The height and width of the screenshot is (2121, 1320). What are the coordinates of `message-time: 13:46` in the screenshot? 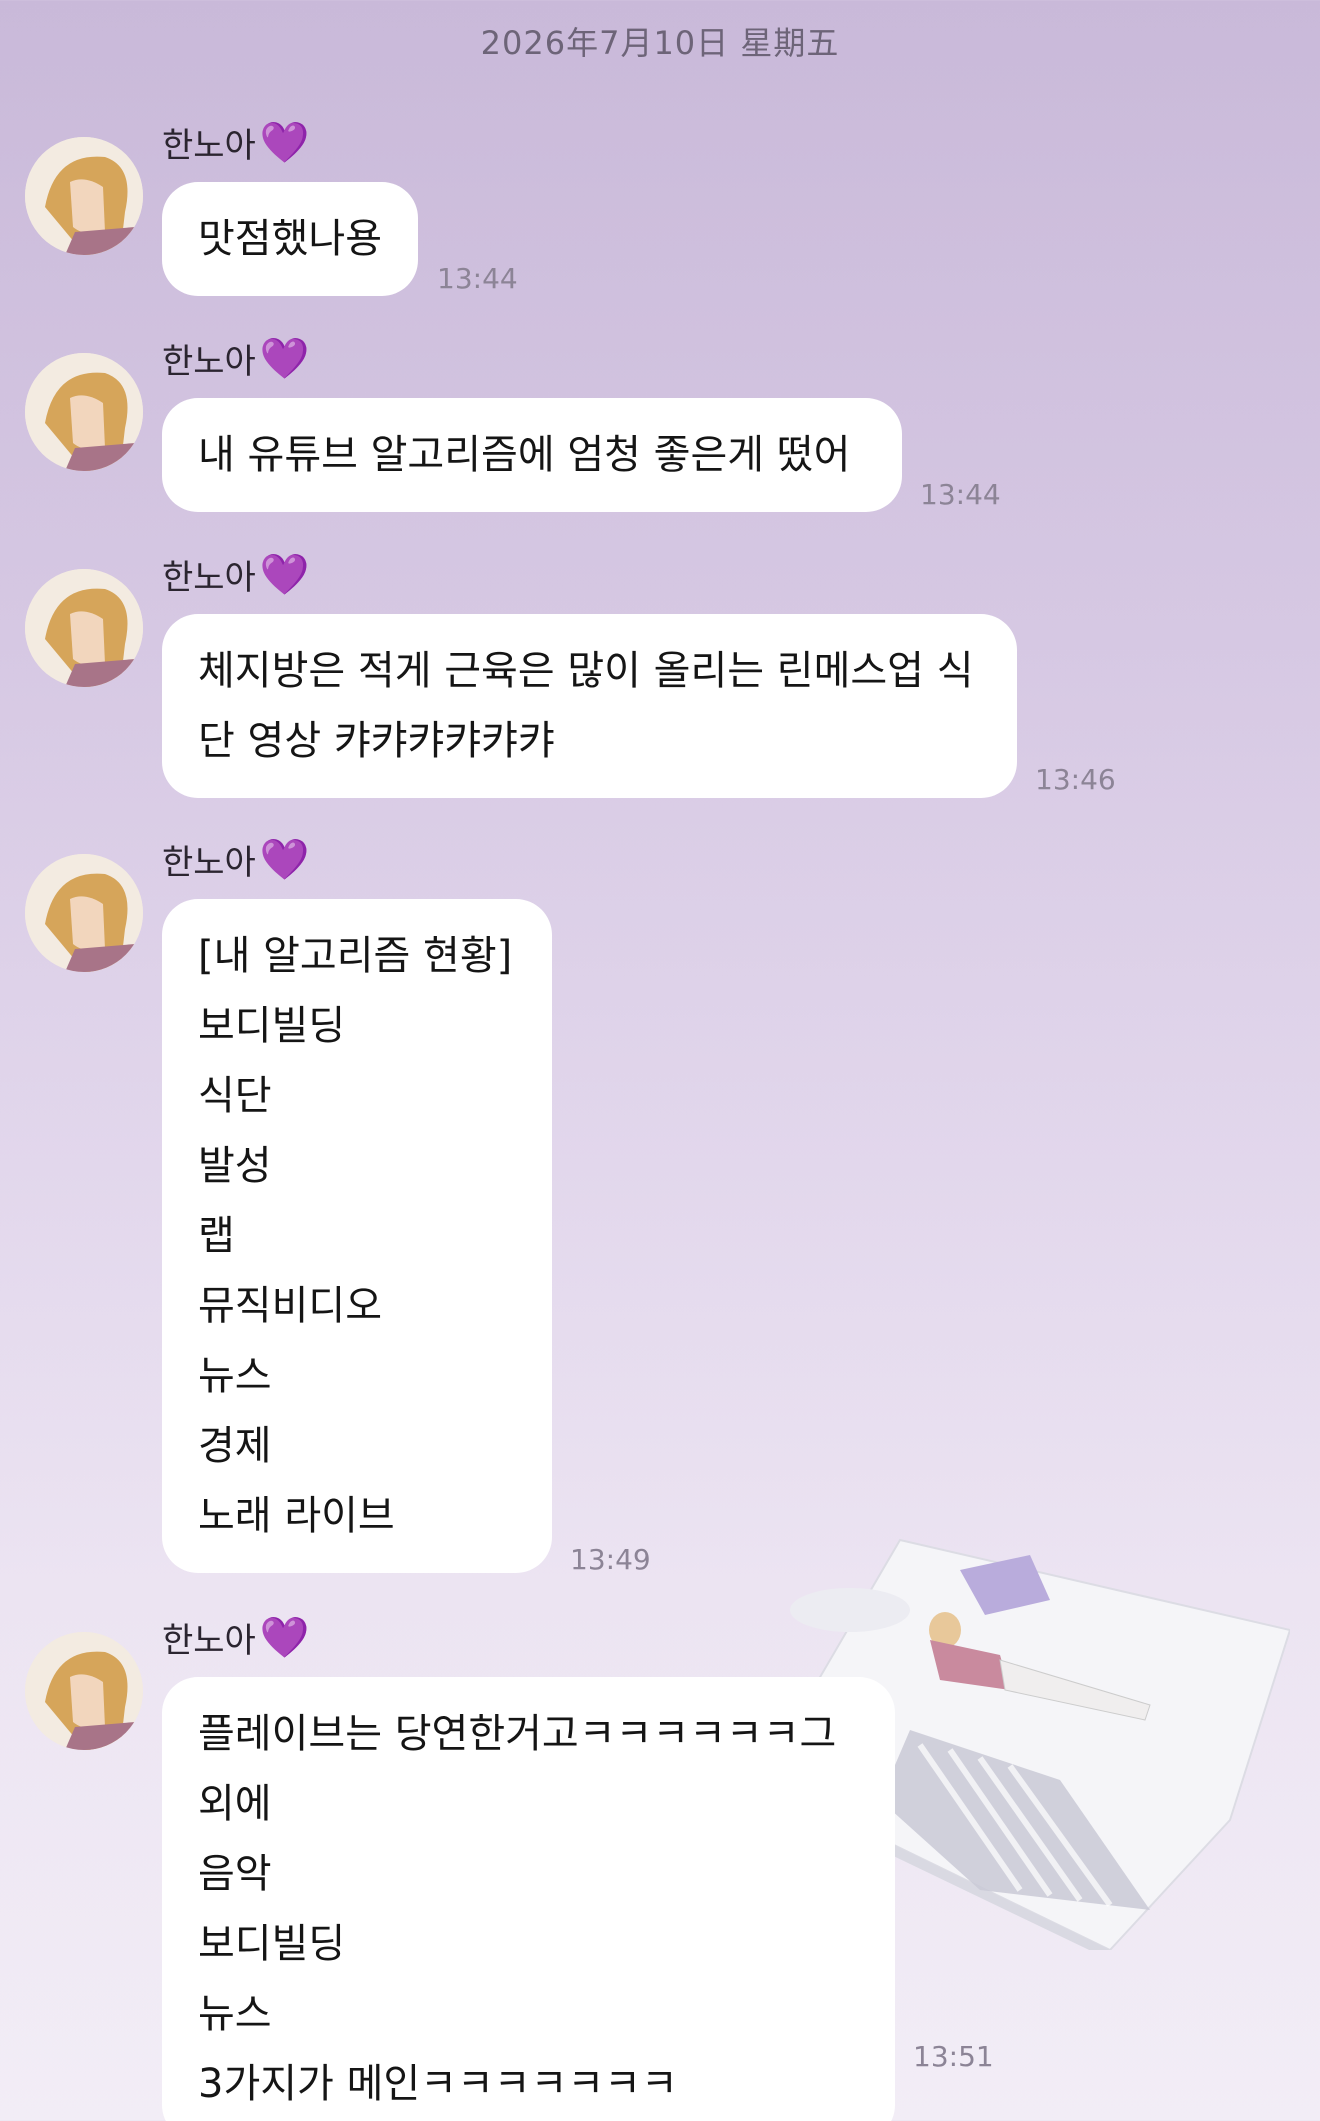 It's located at (1075, 779).